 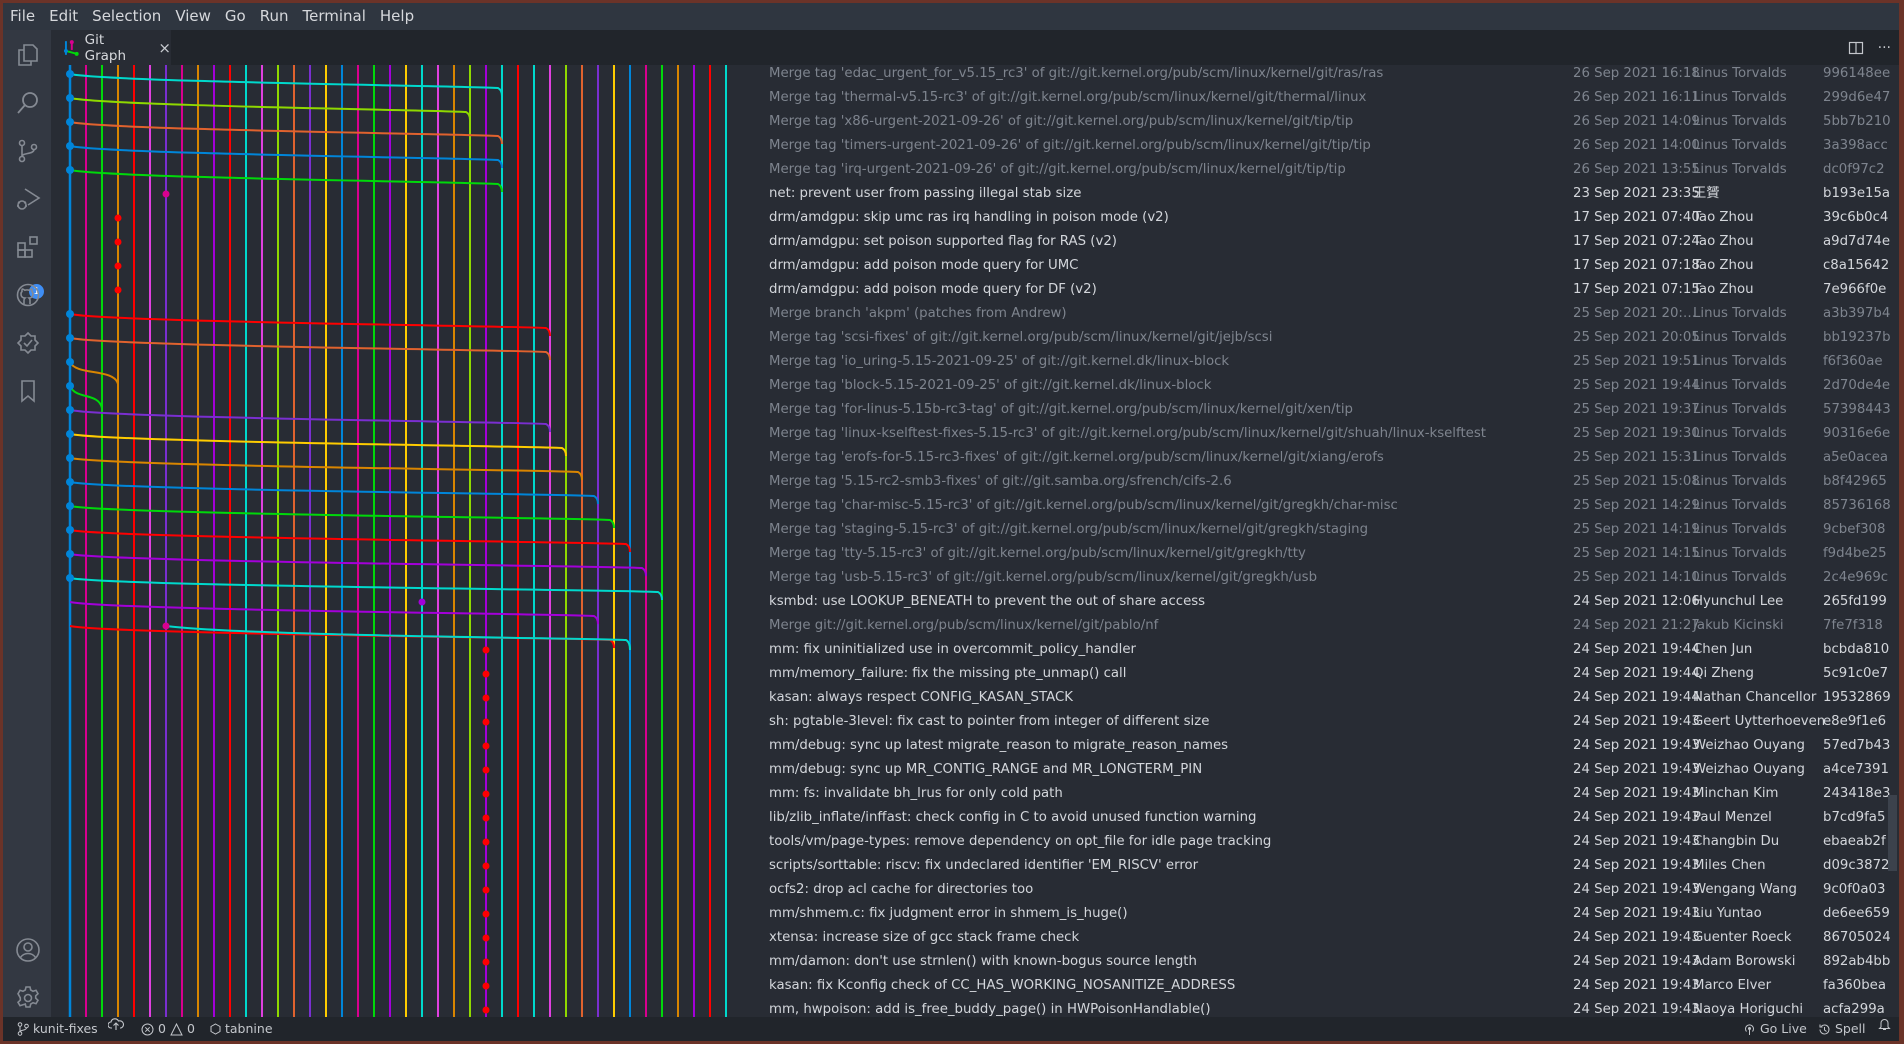 I want to click on menu-edit: Edit, so click(x=63, y=16).